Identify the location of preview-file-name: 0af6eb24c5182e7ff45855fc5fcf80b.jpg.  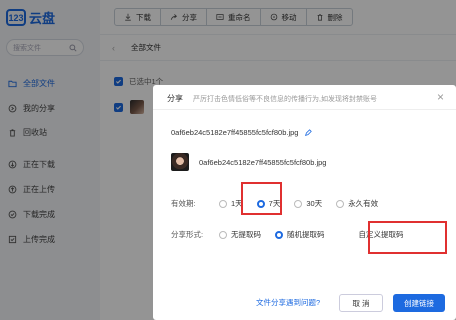
(263, 162).